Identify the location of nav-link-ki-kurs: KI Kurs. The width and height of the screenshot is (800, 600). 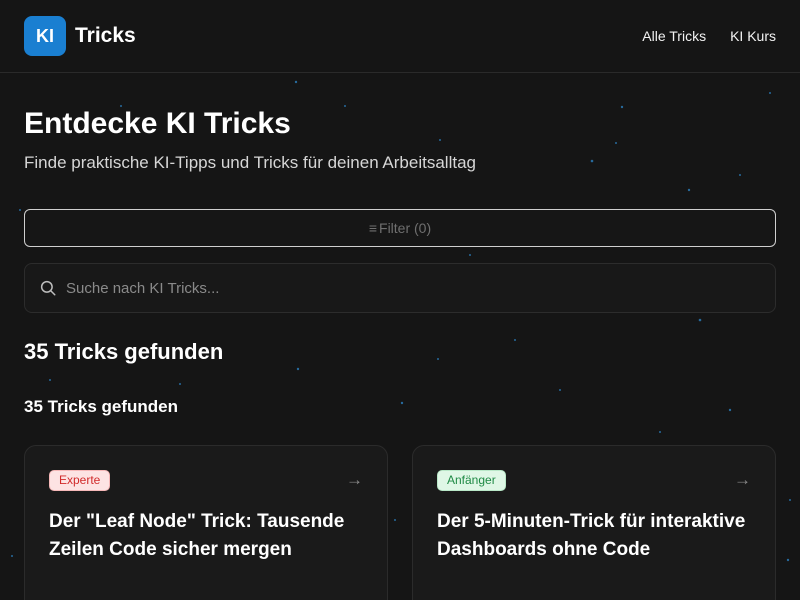
(753, 36).